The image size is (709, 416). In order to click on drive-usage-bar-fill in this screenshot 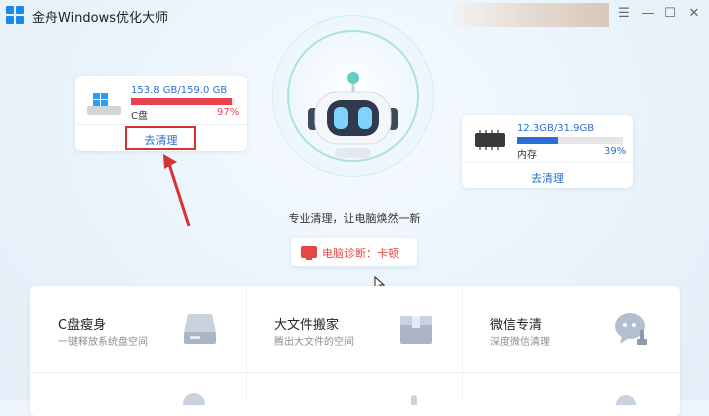, I will do `click(181, 101)`.